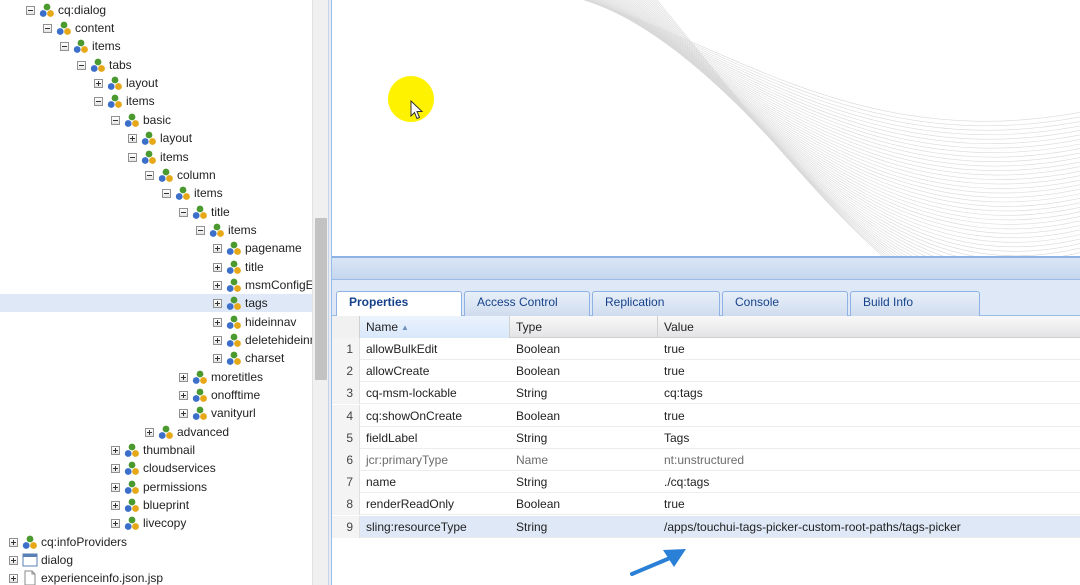 This screenshot has height=585, width=1080. Describe the element at coordinates (156, 542) in the screenshot. I see `tree-node: cq:infoProviders` at that location.